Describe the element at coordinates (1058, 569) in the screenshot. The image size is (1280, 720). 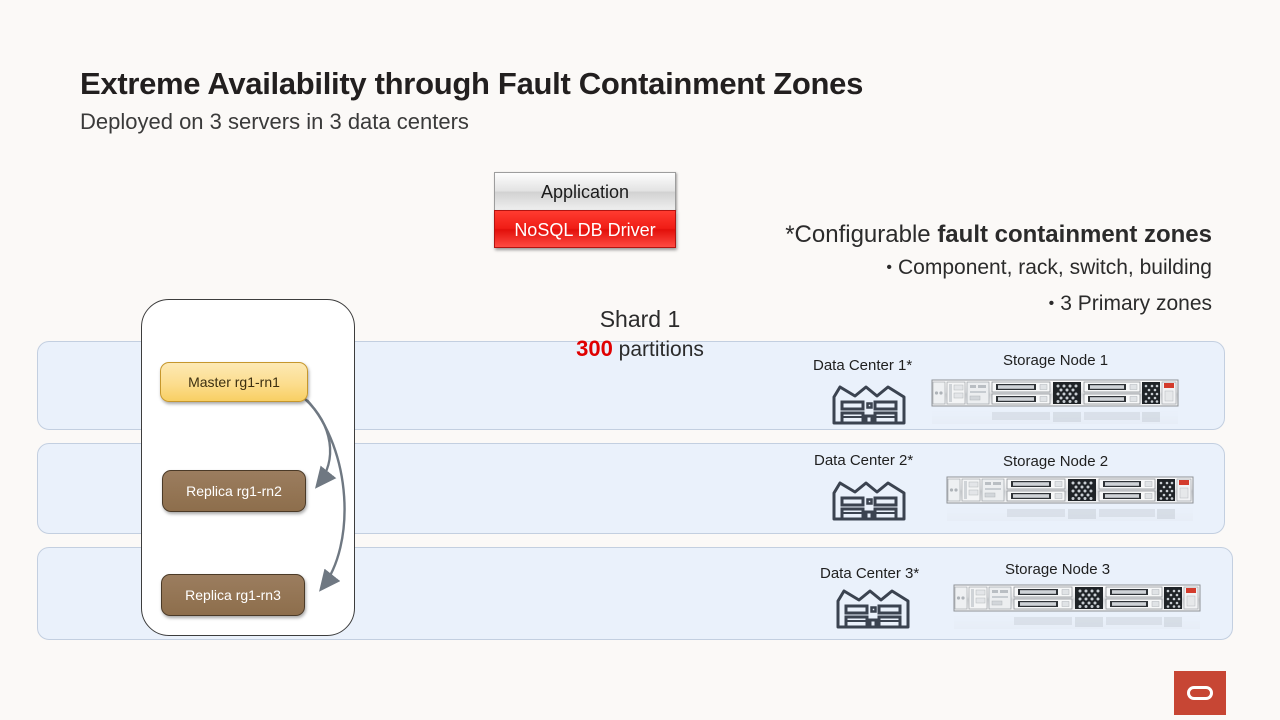
I see `storage-node-label-3: Storage Node 3` at that location.